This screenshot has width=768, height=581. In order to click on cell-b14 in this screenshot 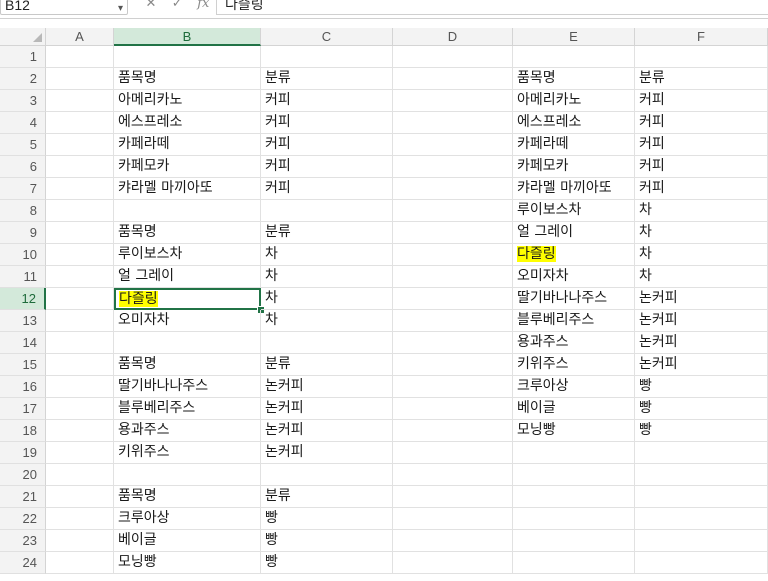, I will do `click(187, 343)`.